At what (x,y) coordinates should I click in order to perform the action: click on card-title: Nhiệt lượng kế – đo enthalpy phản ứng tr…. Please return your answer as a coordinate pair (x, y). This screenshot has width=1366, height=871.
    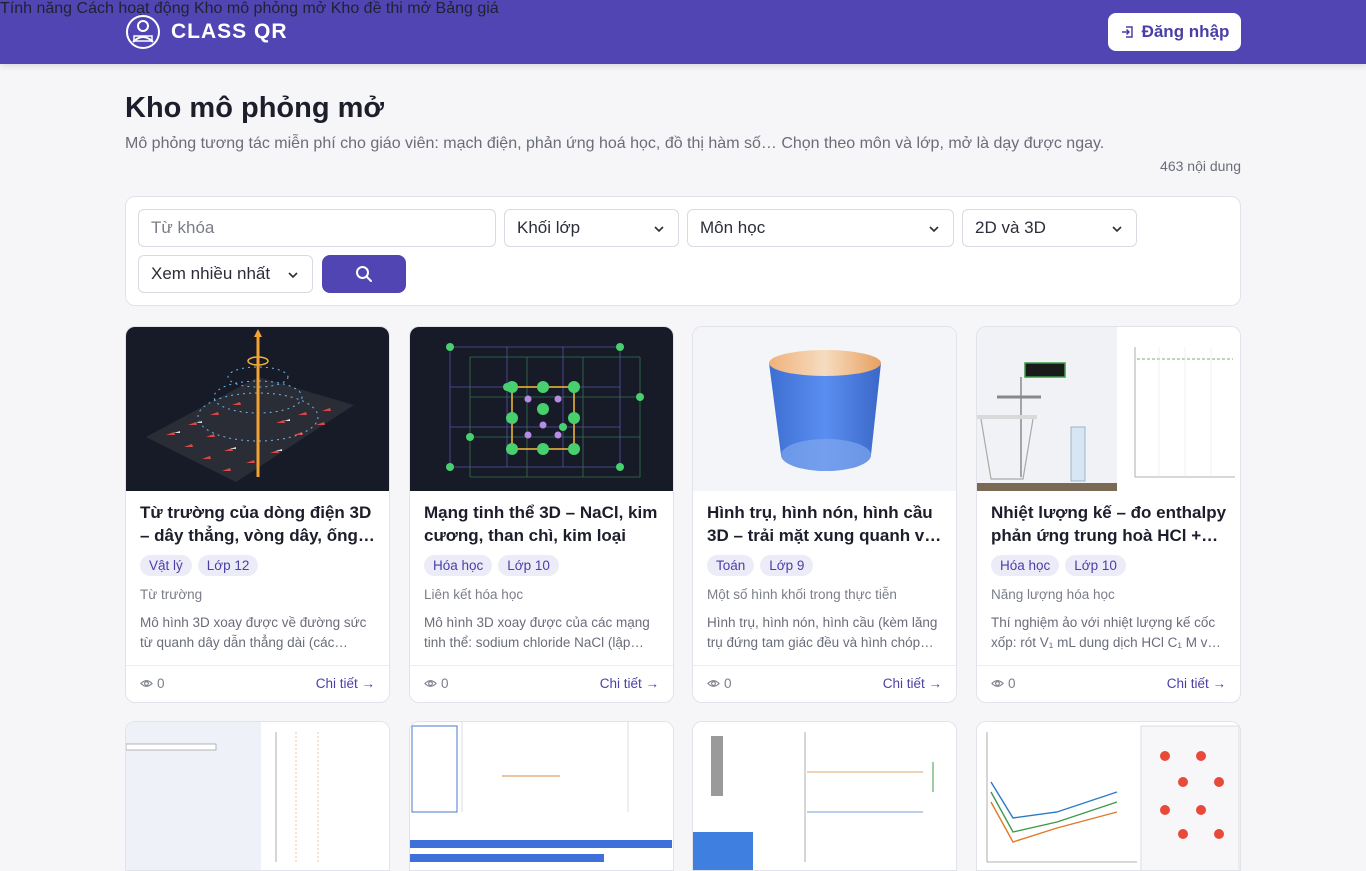
    Looking at the image, I should click on (1110, 524).